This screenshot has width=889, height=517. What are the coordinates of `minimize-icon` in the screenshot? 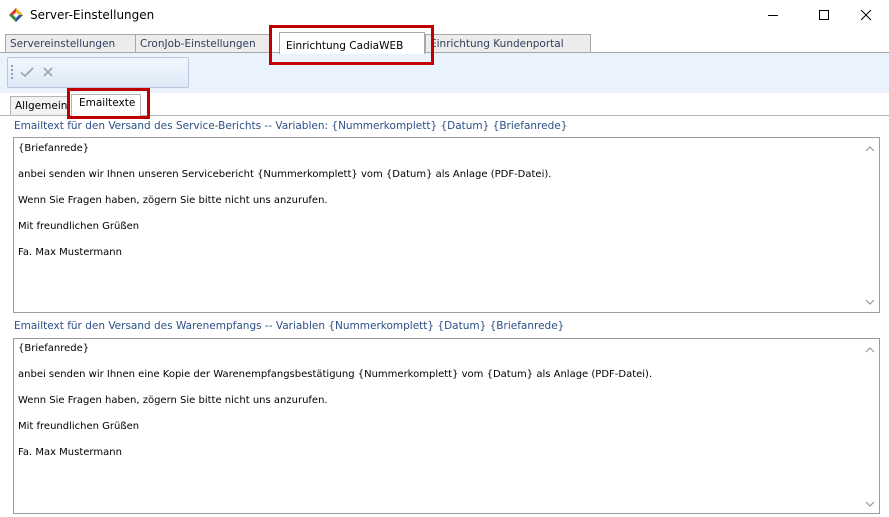 It's located at (773, 15).